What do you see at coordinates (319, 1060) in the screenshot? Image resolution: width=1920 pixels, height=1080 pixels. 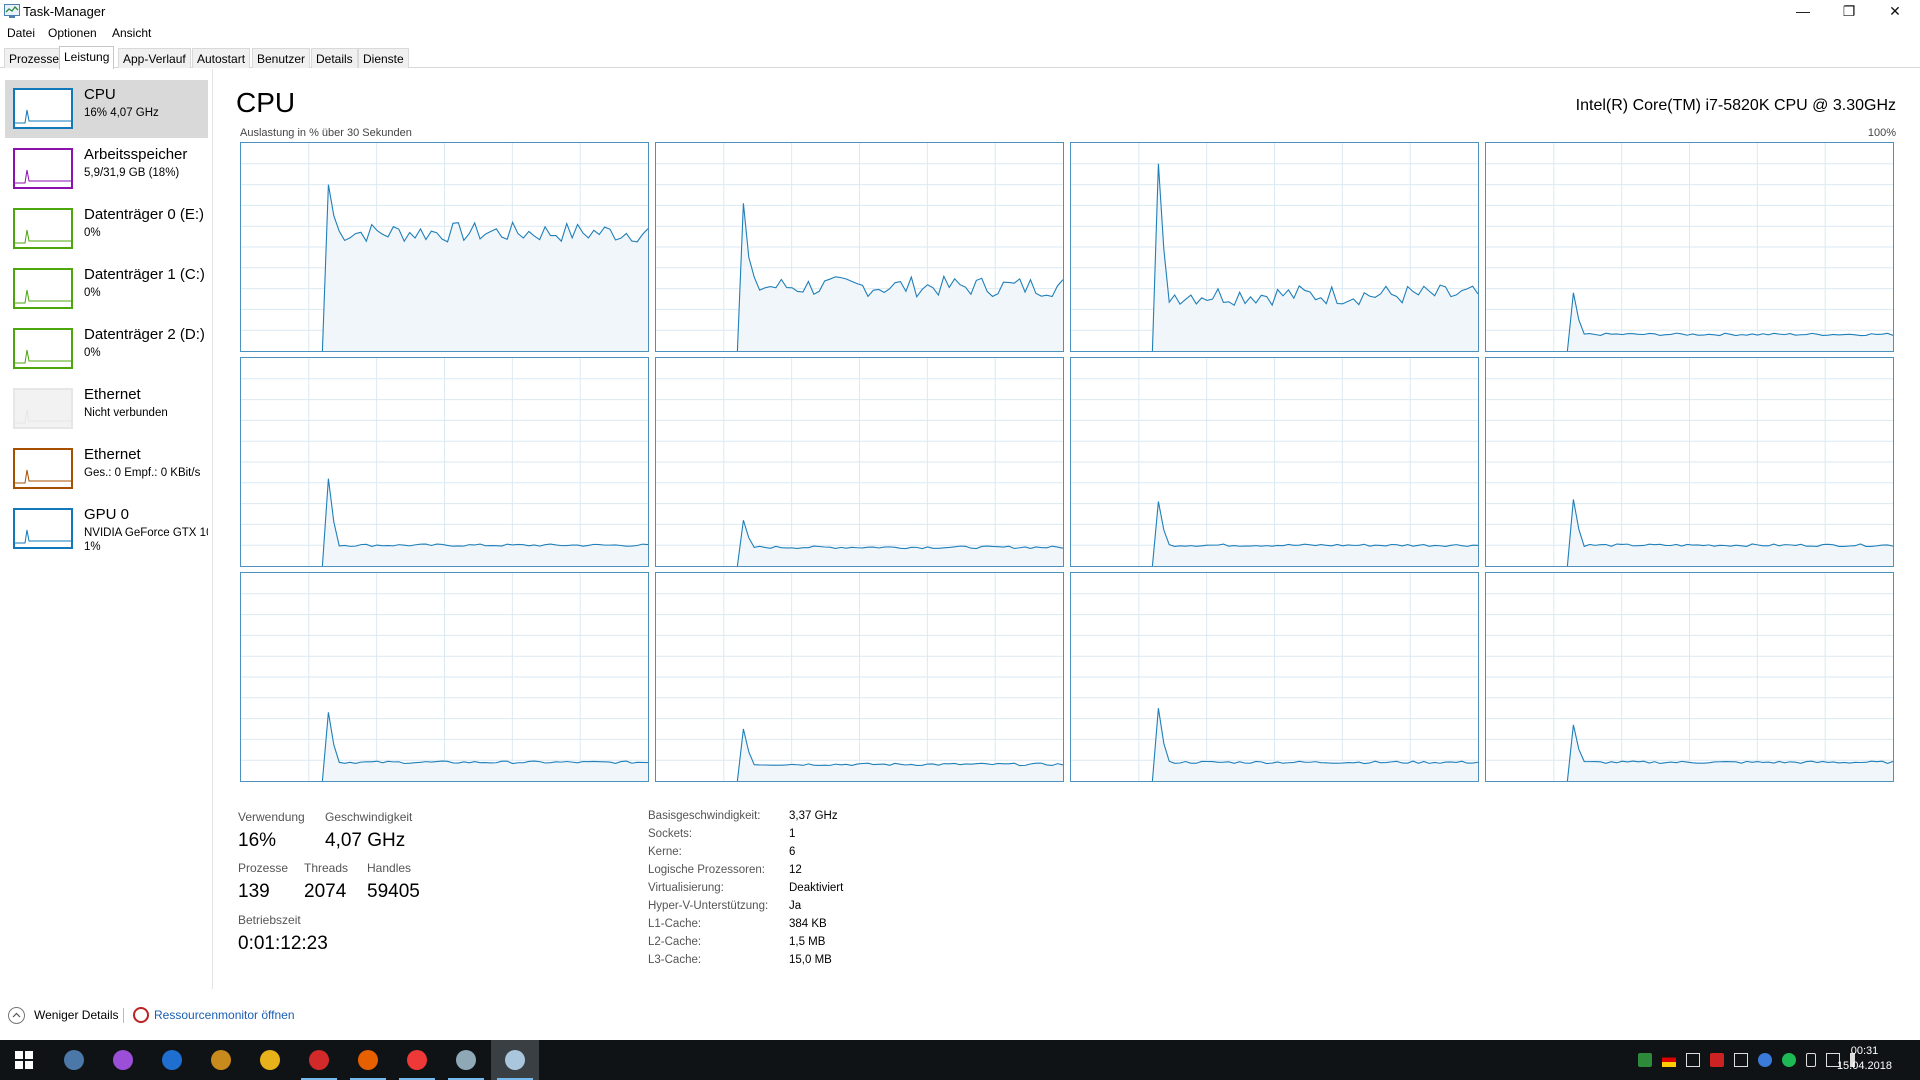 I see `adobe-icon` at bounding box center [319, 1060].